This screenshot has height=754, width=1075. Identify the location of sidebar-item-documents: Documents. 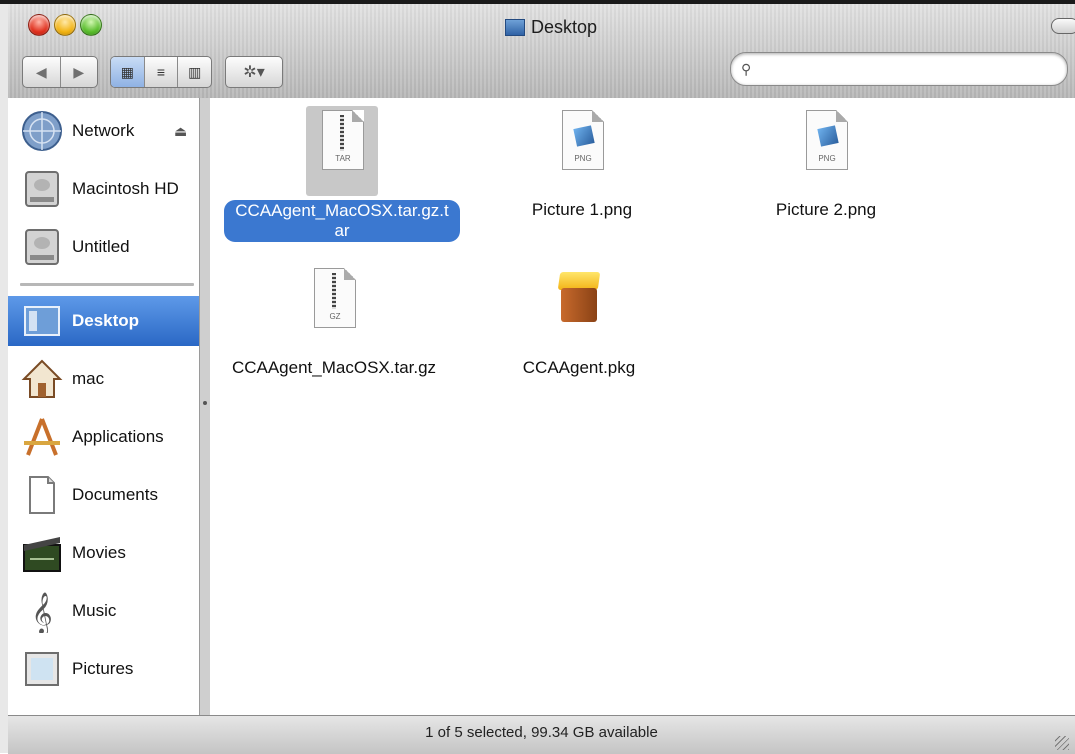
(103, 495).